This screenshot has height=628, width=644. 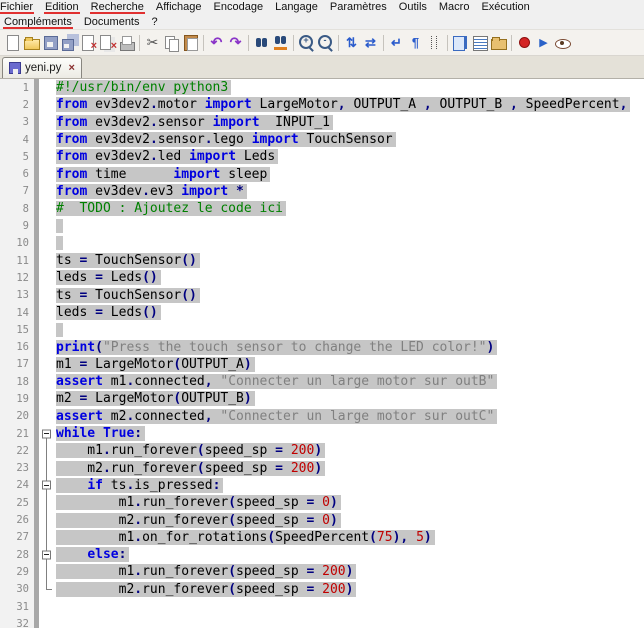 I want to click on line-number: 13, so click(x=17, y=295).